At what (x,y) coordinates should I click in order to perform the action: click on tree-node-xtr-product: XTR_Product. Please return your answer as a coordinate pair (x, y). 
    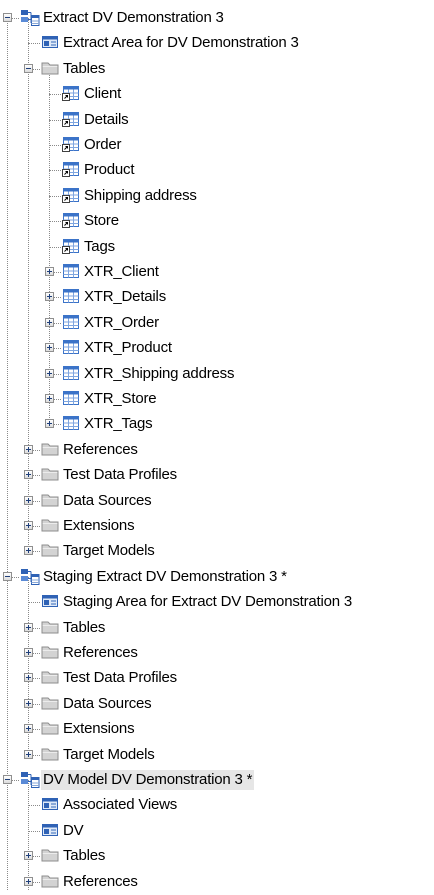
    Looking at the image, I should click on (217, 348).